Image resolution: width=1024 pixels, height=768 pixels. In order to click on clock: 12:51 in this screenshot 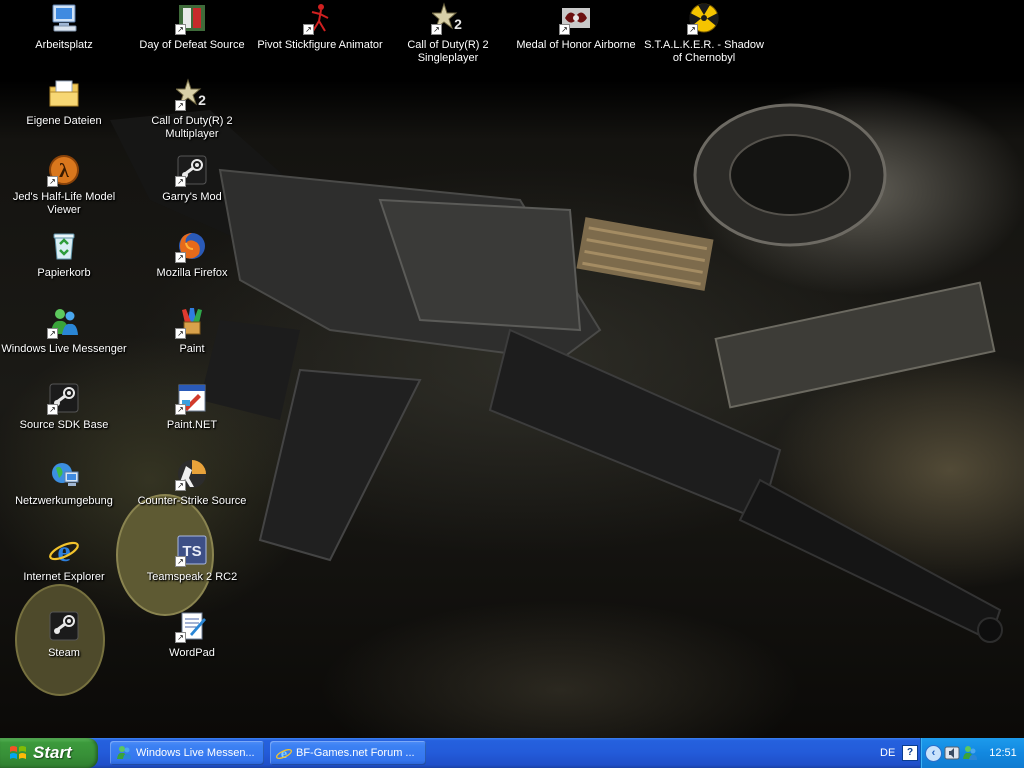, I will do `click(1003, 753)`.